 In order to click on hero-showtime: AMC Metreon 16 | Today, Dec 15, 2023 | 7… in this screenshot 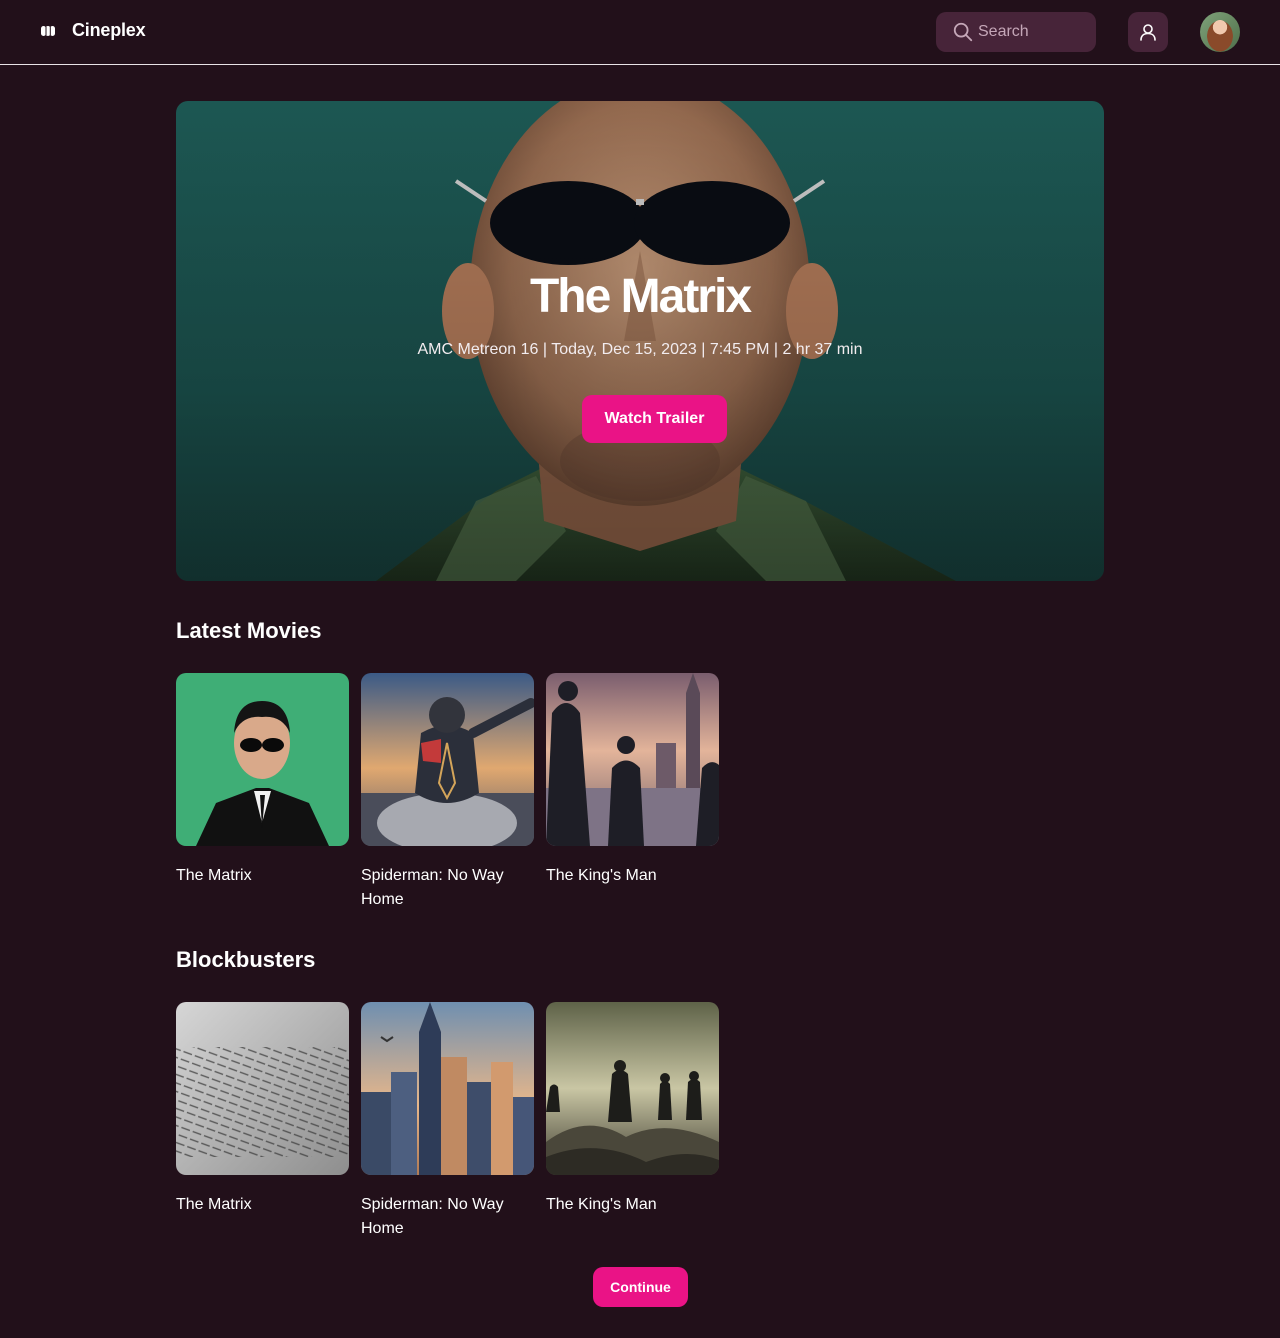, I will do `click(640, 349)`.